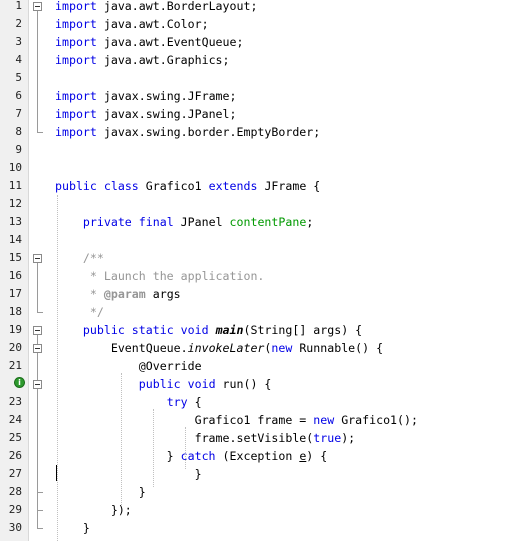 This screenshot has width=519, height=541. What do you see at coordinates (324, 420) in the screenshot?
I see `code-token: new` at bounding box center [324, 420].